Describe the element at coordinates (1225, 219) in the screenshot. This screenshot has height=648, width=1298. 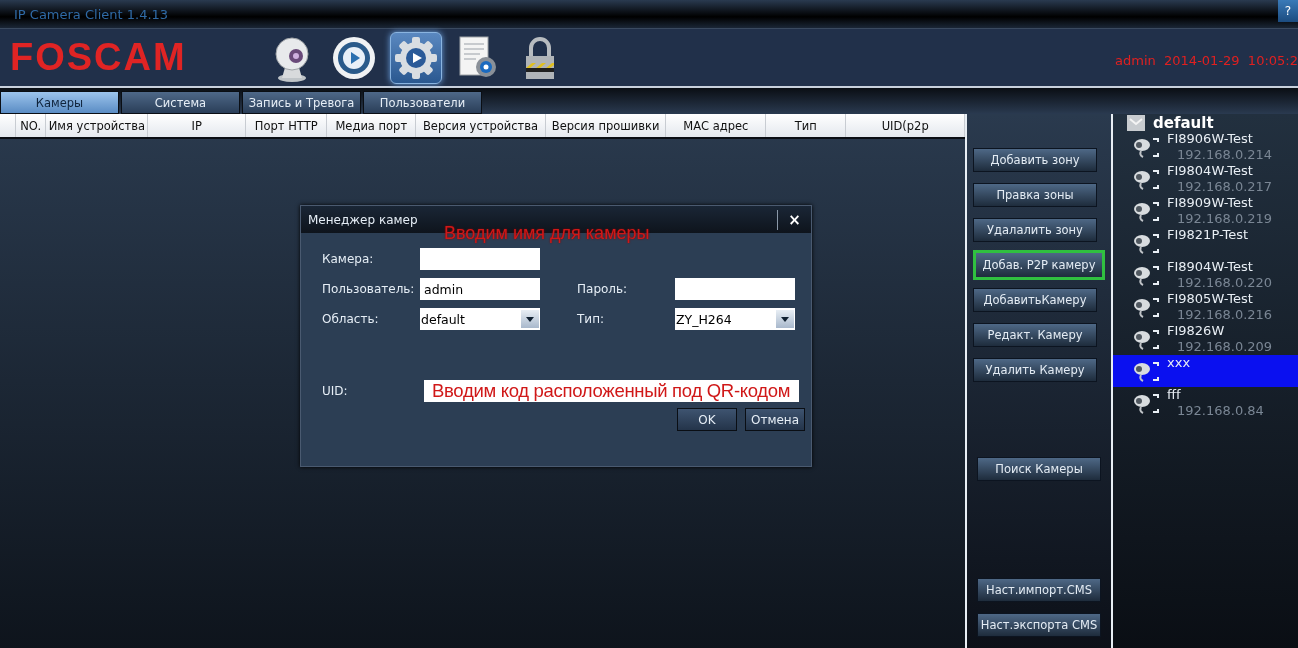
I see `camera-ip: 192.168.0.219` at that location.